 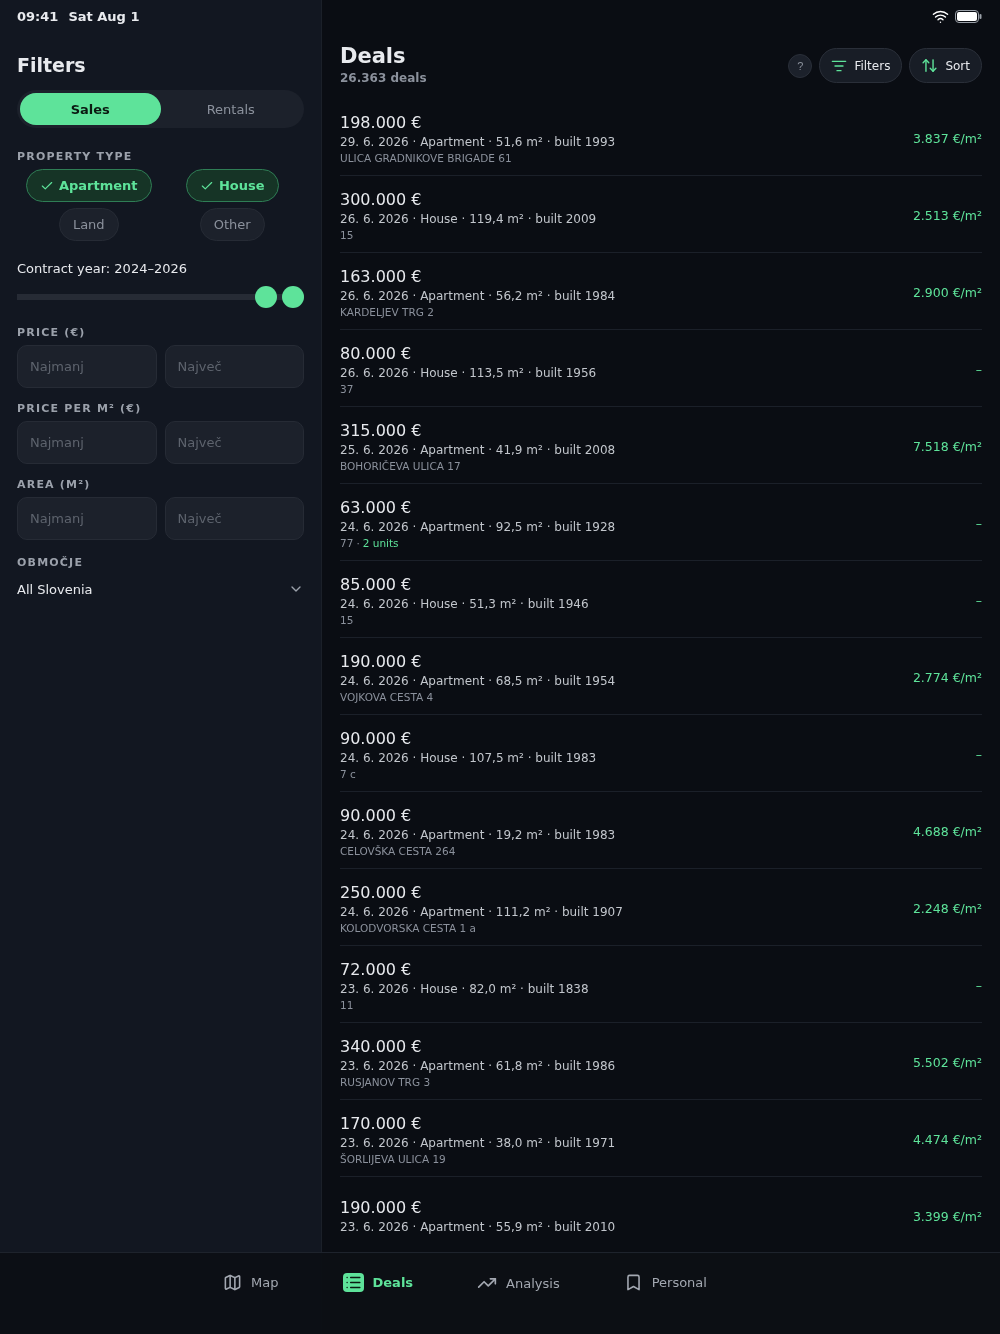 I want to click on deal-price: 198.000 €, so click(x=381, y=122).